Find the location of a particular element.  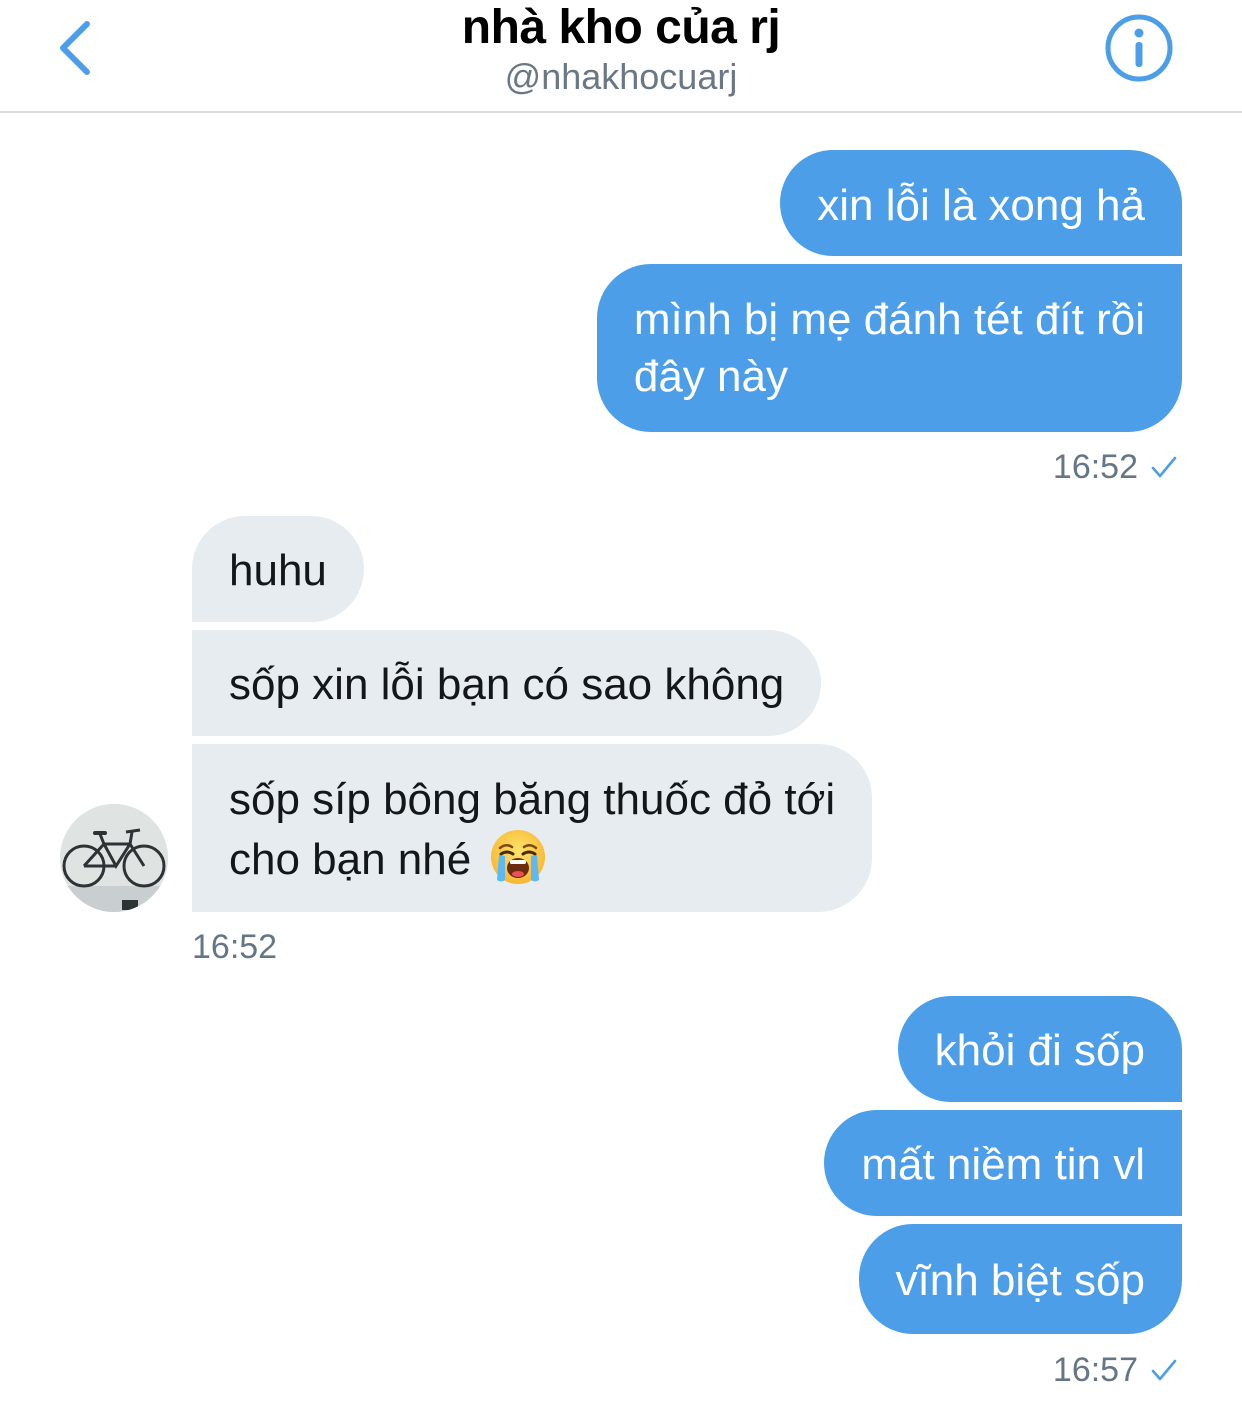

conversation-header: nhà kho của rj @nhakhocuarj is located at coordinates (621, 56).